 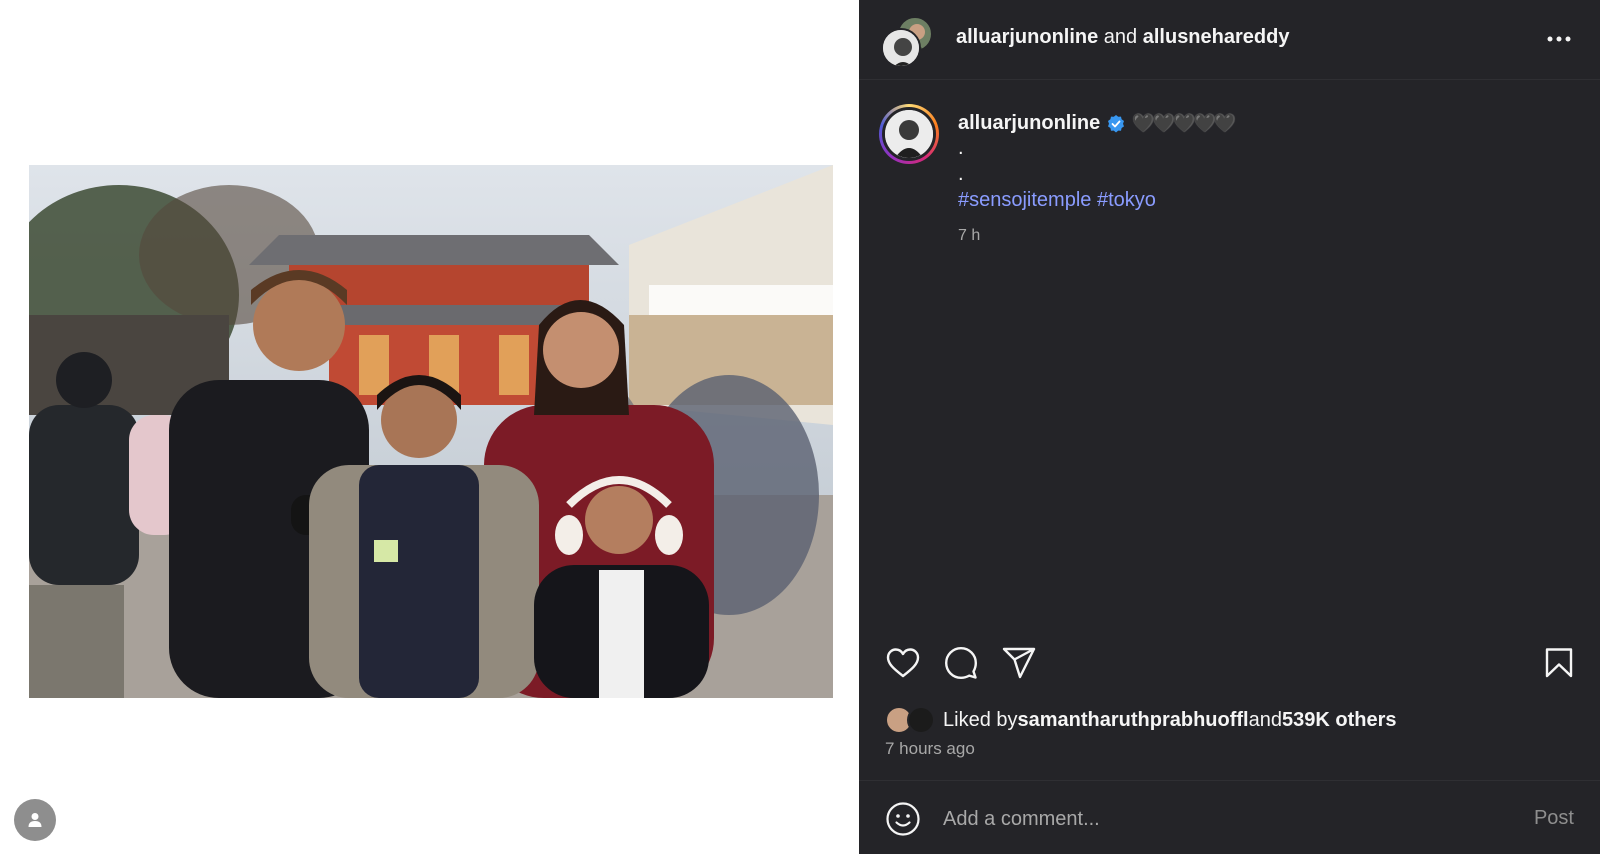 I want to click on post-header: alluarjunonline and allusnehareddy, so click(x=1229, y=40).